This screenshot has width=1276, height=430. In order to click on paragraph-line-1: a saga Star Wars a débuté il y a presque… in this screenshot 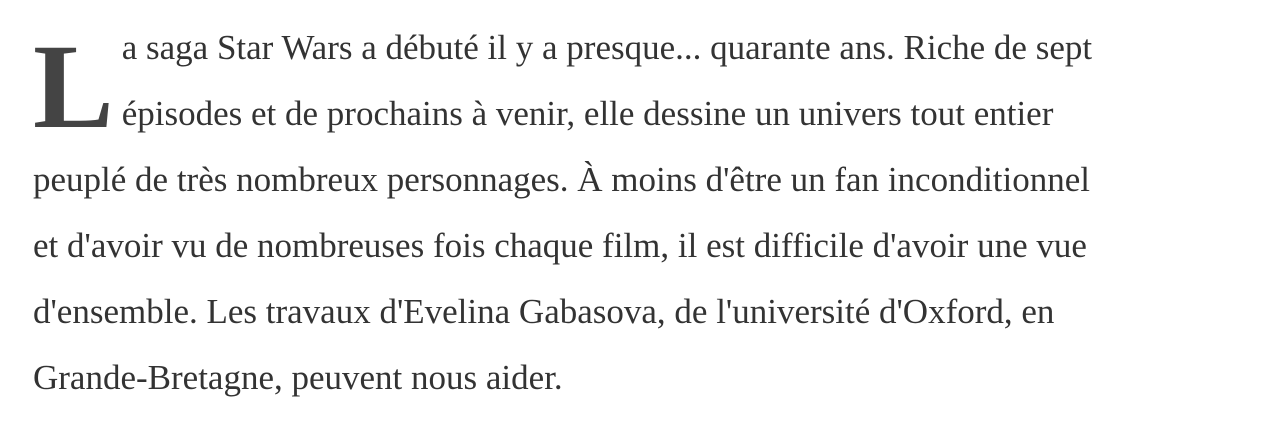, I will do `click(607, 47)`.